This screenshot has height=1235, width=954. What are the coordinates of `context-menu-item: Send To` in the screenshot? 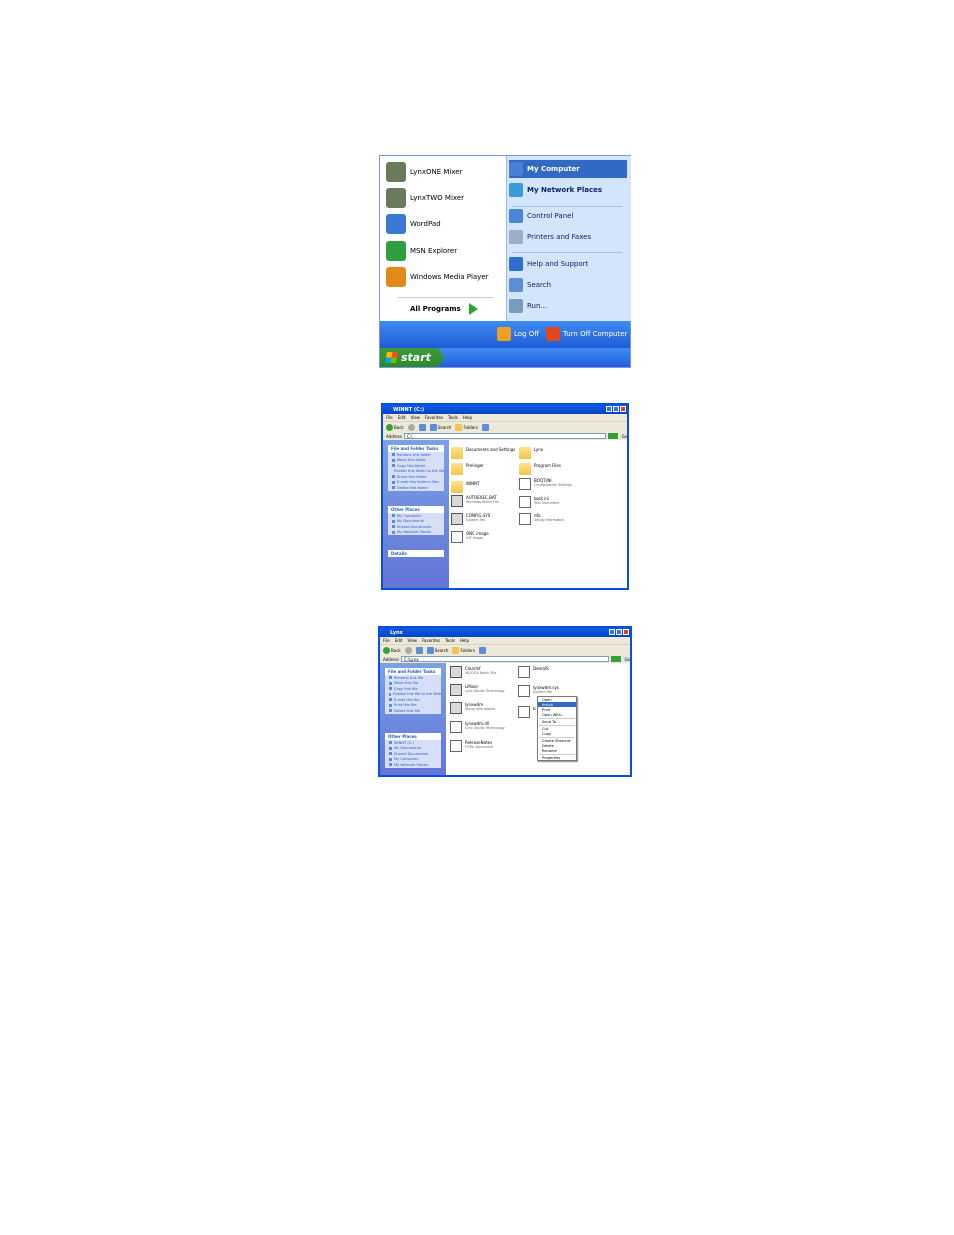 It's located at (557, 721).